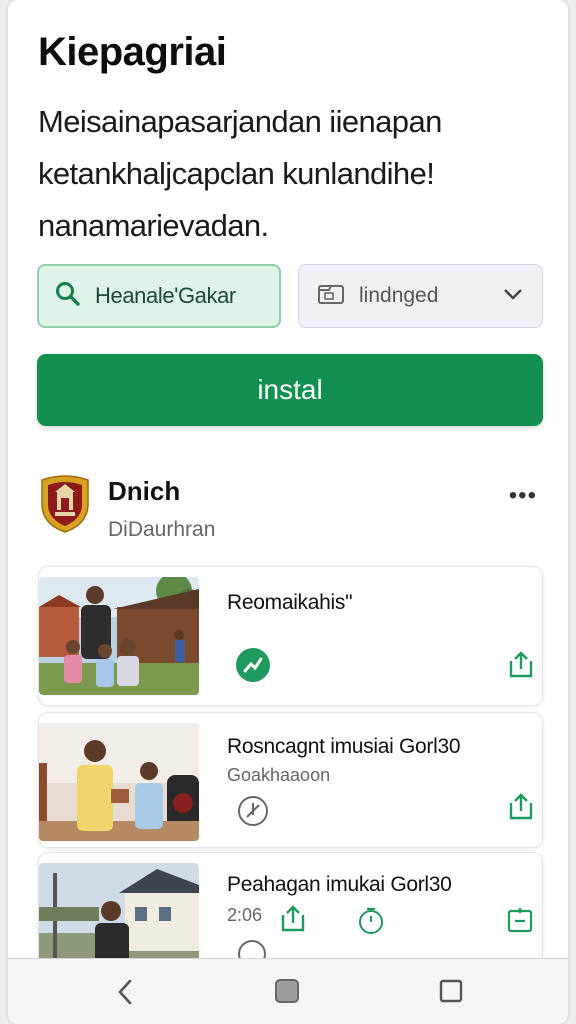  I want to click on system-navigation-bar, so click(288, 991).